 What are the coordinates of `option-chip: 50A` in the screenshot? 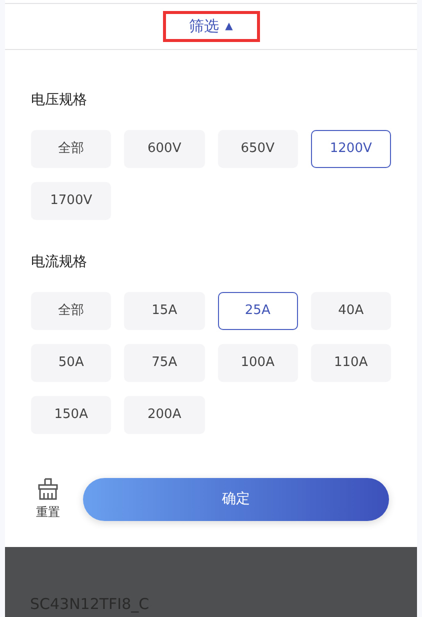 It's located at (71, 363).